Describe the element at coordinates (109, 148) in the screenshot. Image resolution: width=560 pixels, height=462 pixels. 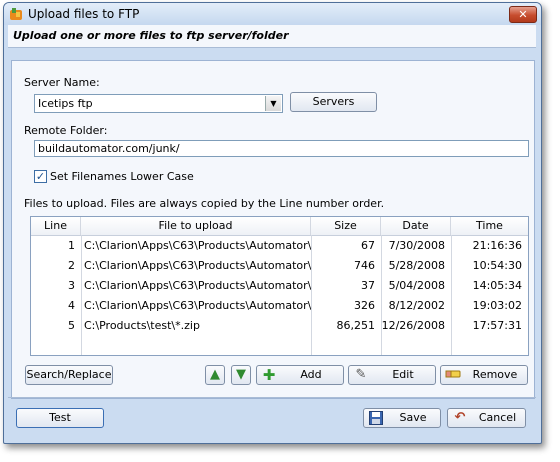
I see `remote-folder-value: buildautomator.com/junk/` at that location.